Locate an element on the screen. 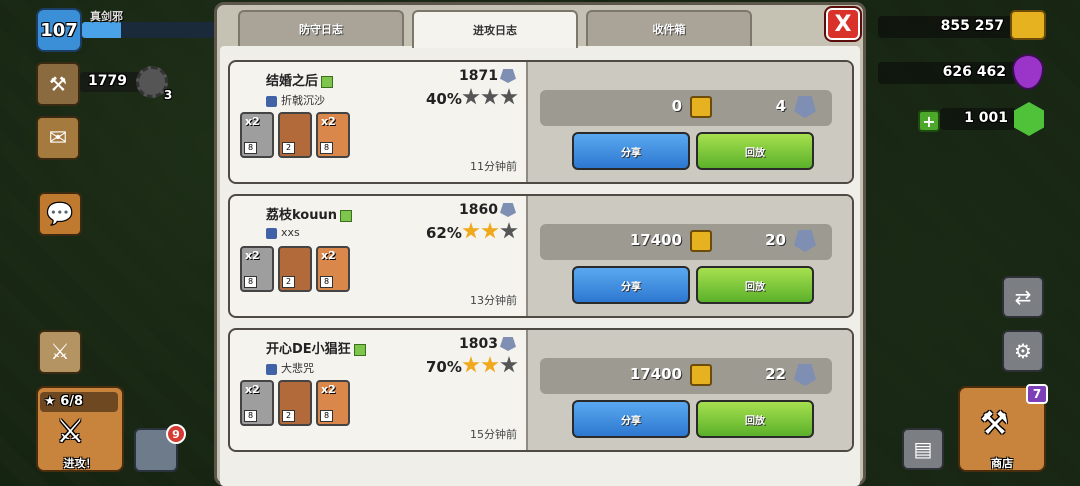 The image size is (1080, 486). shield-badge: 9 is located at coordinates (176, 434).